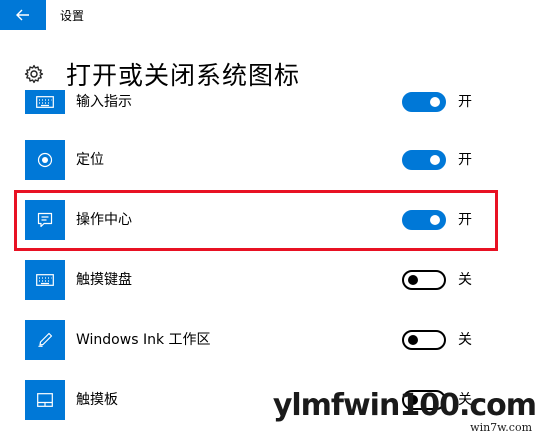 The height and width of the screenshot is (438, 544). I want to click on back-button, so click(23, 15).